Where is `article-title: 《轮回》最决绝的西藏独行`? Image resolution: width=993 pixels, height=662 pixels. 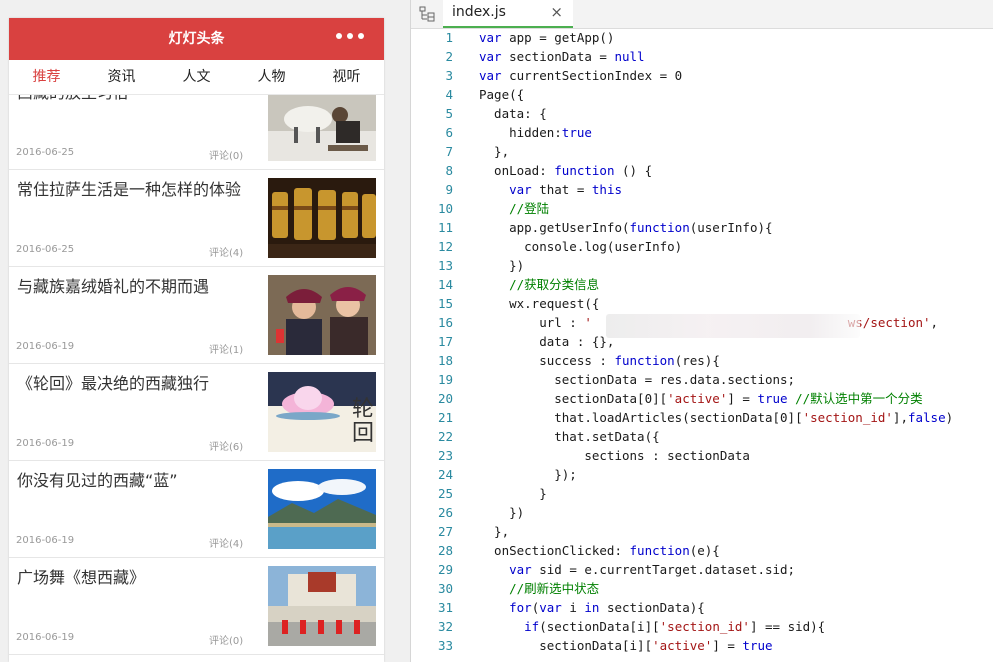
article-title: 《轮回》最决绝的西藏独行 is located at coordinates (113, 383).